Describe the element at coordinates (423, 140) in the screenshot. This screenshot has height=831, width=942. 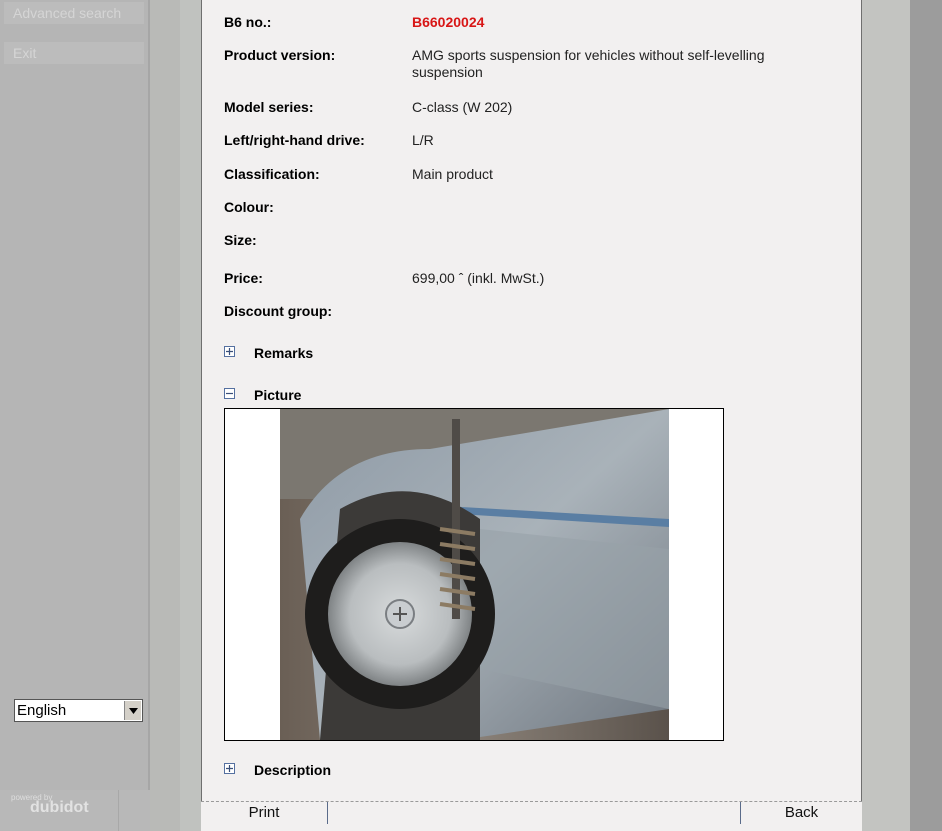
I see `drive-value: L/R` at that location.